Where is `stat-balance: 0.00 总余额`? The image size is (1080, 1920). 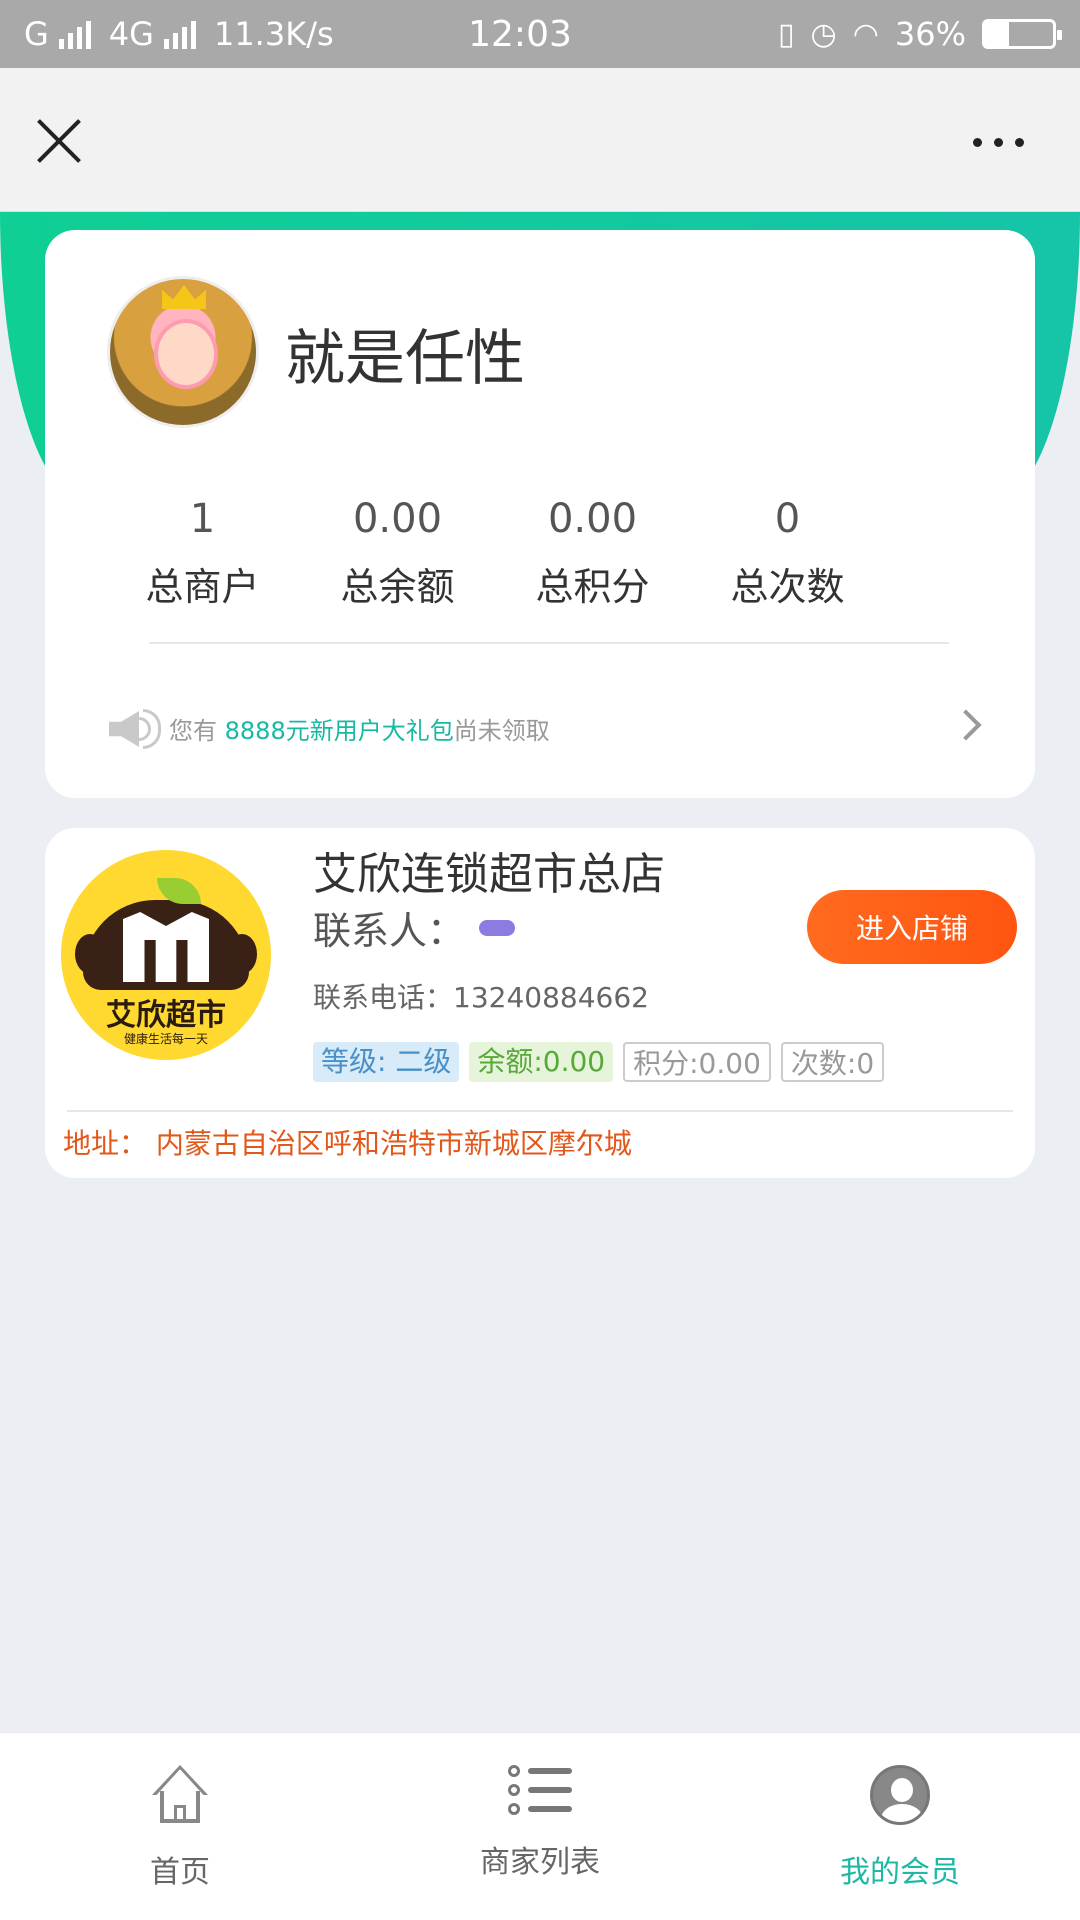
stat-balance: 0.00 总余额 is located at coordinates (397, 551).